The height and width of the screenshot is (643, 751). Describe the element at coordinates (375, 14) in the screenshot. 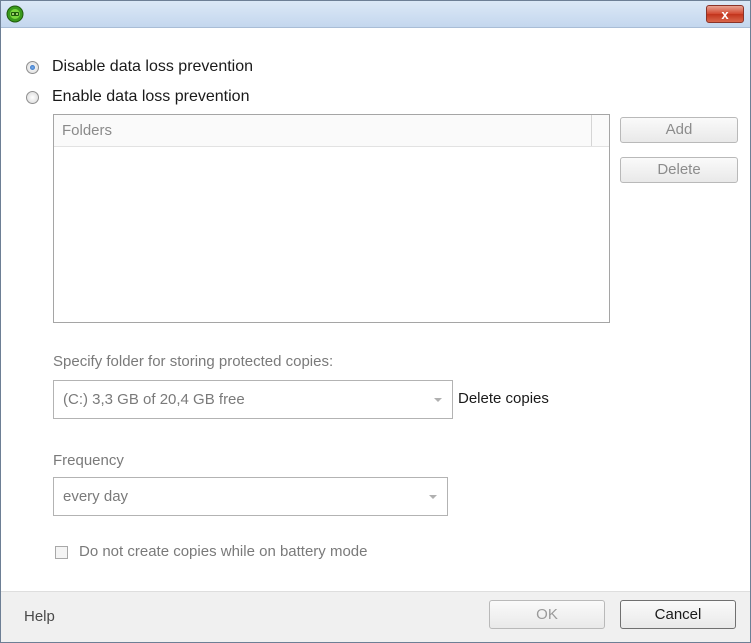

I see `title-bar: x` at that location.